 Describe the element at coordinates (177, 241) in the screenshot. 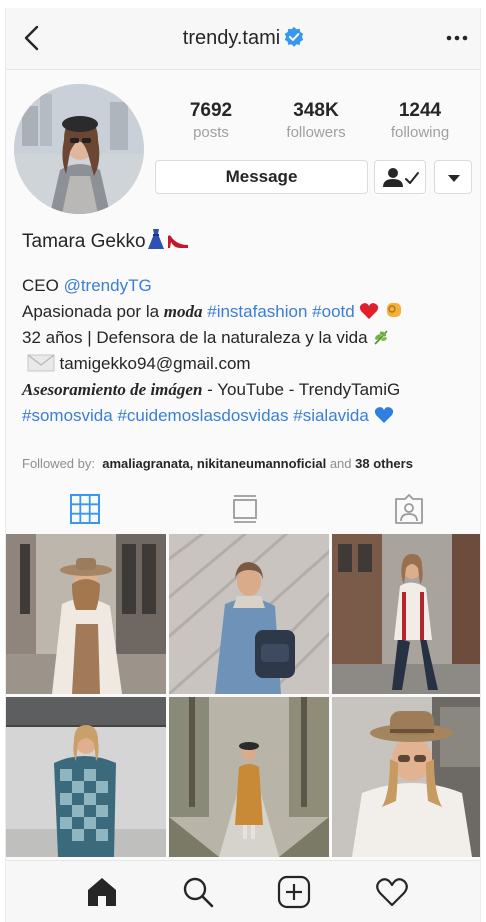

I see `high-heel-emoji-icon` at that location.